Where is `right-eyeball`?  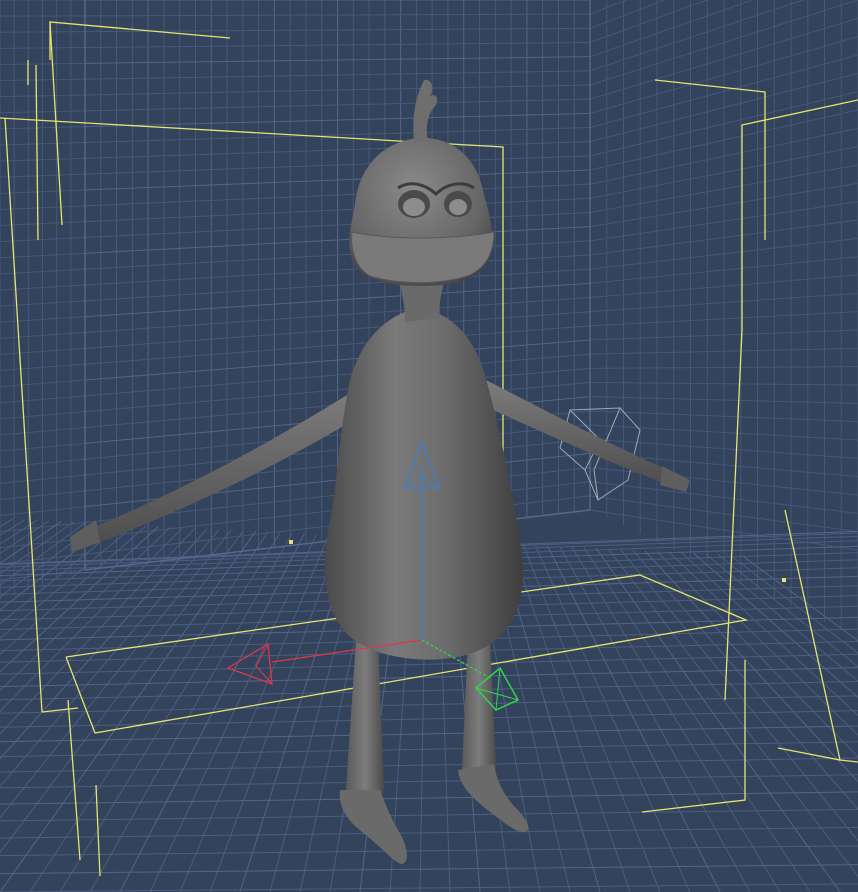
right-eyeball is located at coordinates (458, 207).